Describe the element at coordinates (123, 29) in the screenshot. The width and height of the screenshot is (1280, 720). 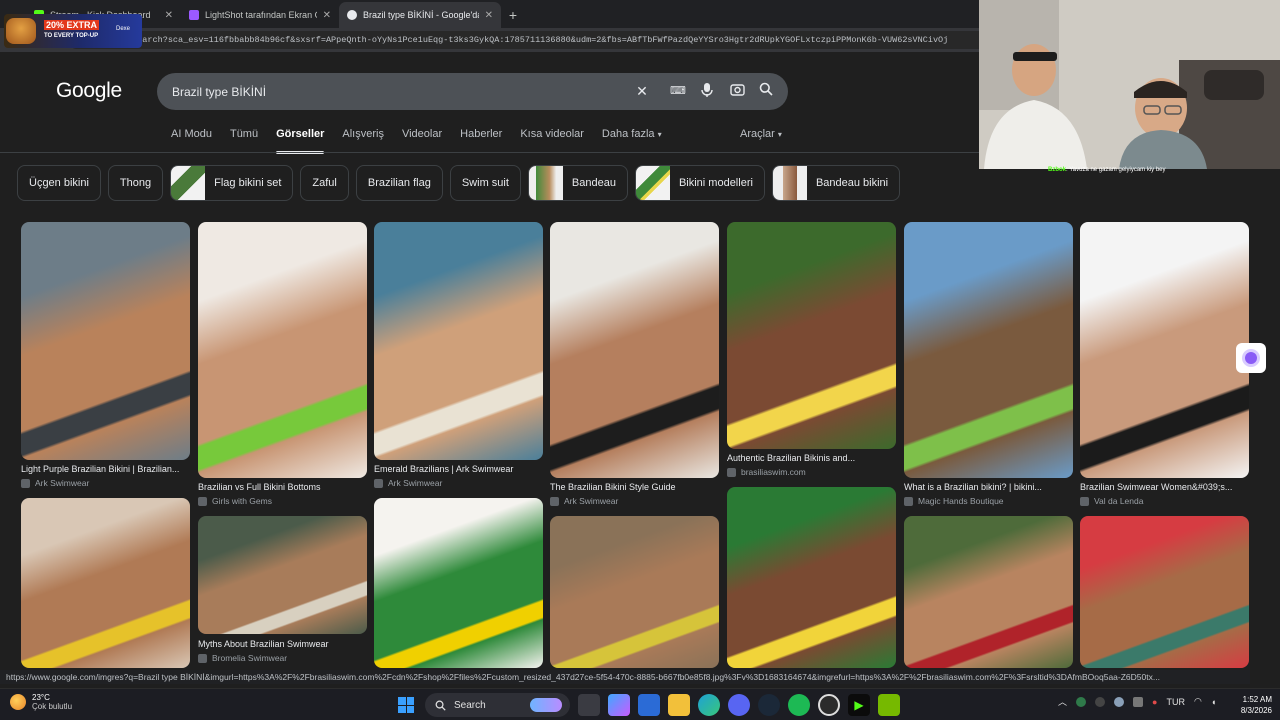
I see `promo-brand: Dexe` at that location.